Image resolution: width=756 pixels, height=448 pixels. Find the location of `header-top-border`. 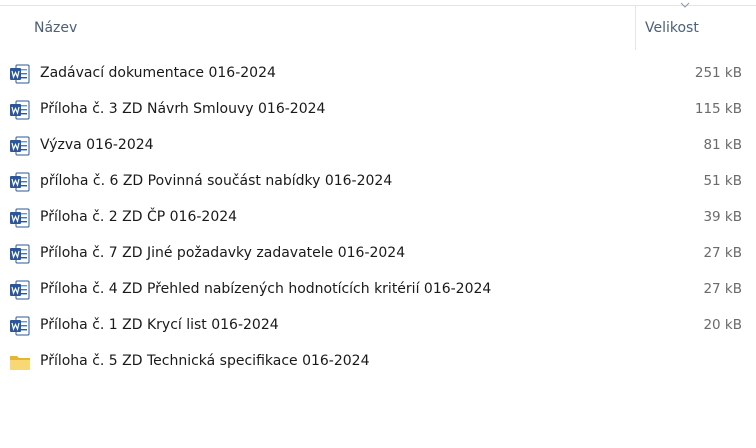

header-top-border is located at coordinates (378, 5).